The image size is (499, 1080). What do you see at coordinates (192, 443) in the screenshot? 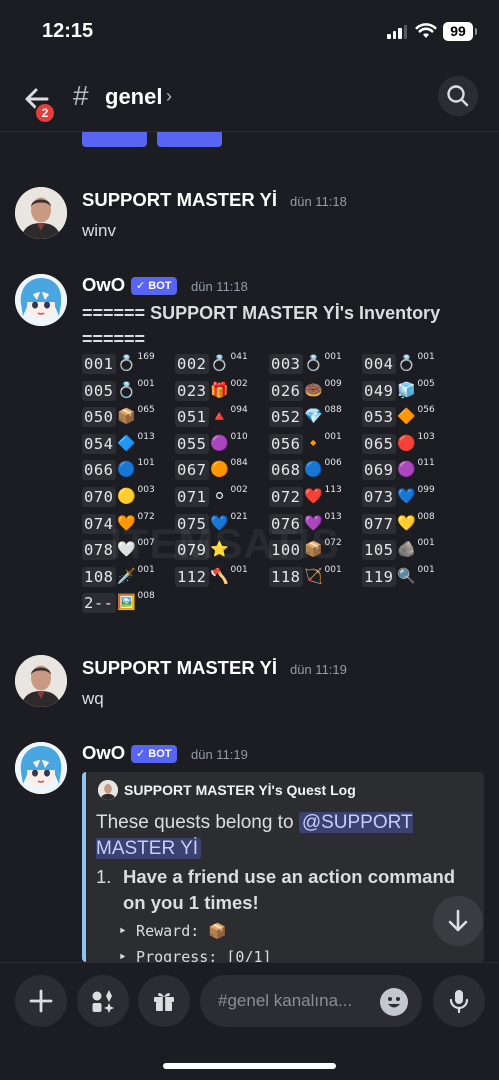
I see `item-code: 055` at bounding box center [192, 443].